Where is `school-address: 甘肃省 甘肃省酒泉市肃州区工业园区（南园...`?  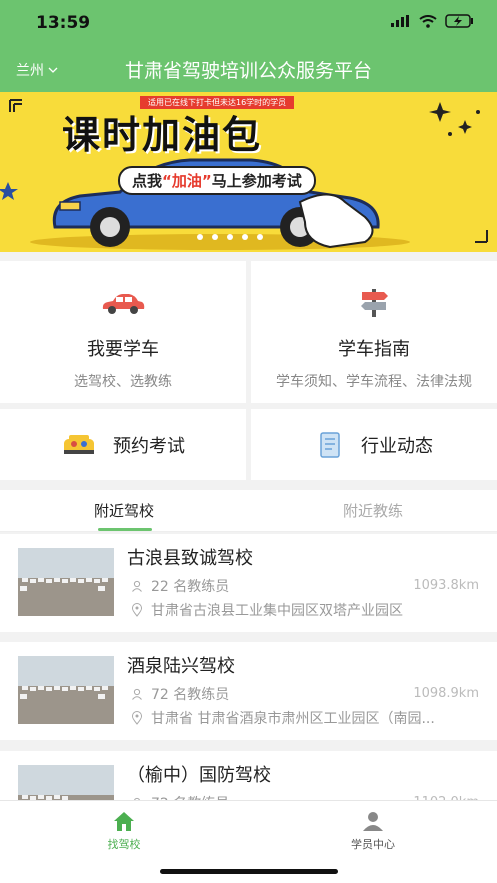
school-address: 甘肃省 甘肃省酒泉市肃州区工业园区（南园... is located at coordinates (283, 718).